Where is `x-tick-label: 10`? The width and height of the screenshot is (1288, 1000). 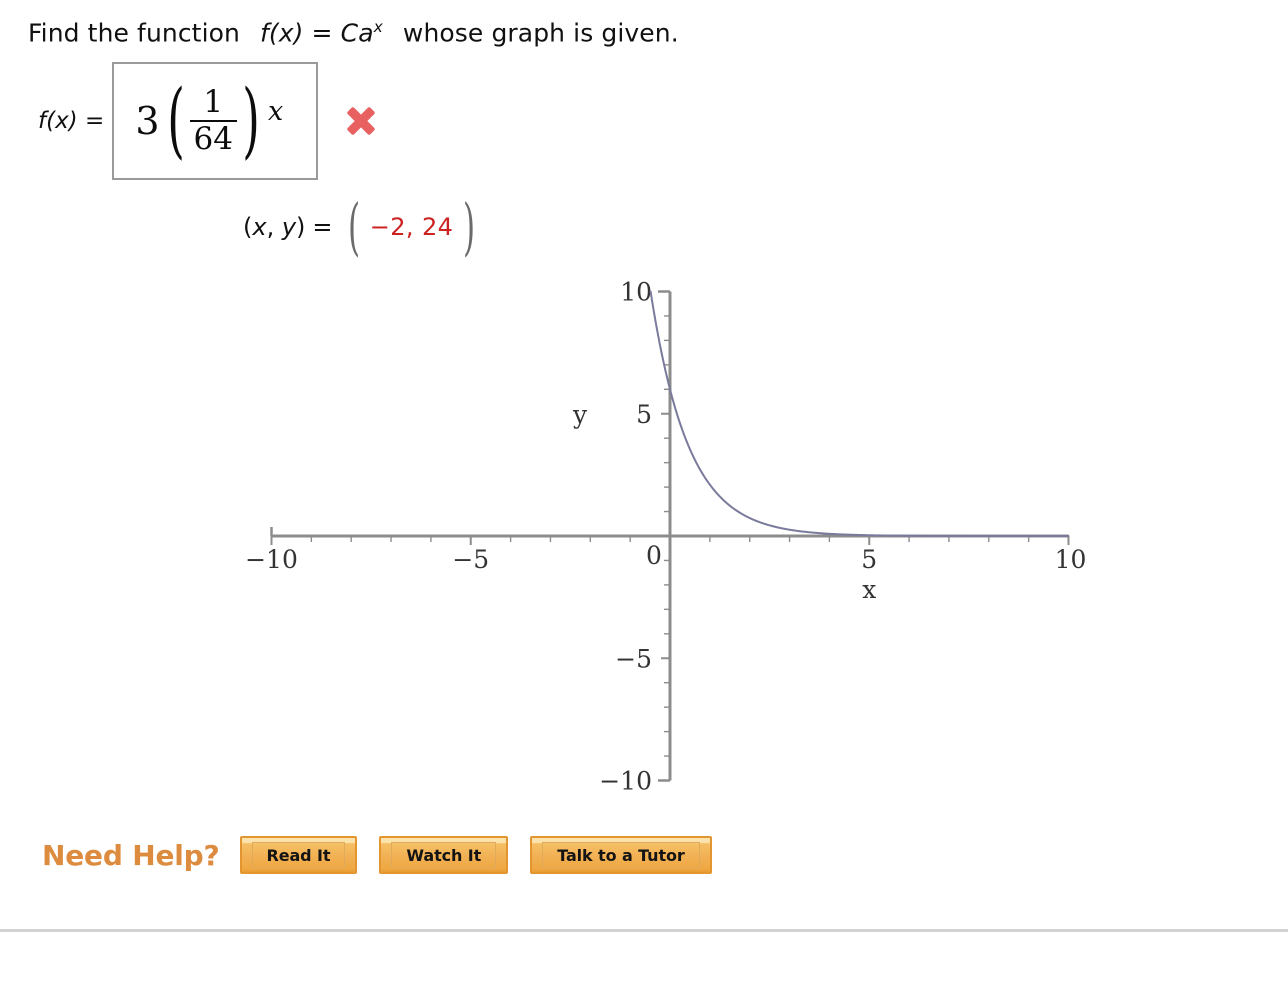 x-tick-label: 10 is located at coordinates (1071, 559).